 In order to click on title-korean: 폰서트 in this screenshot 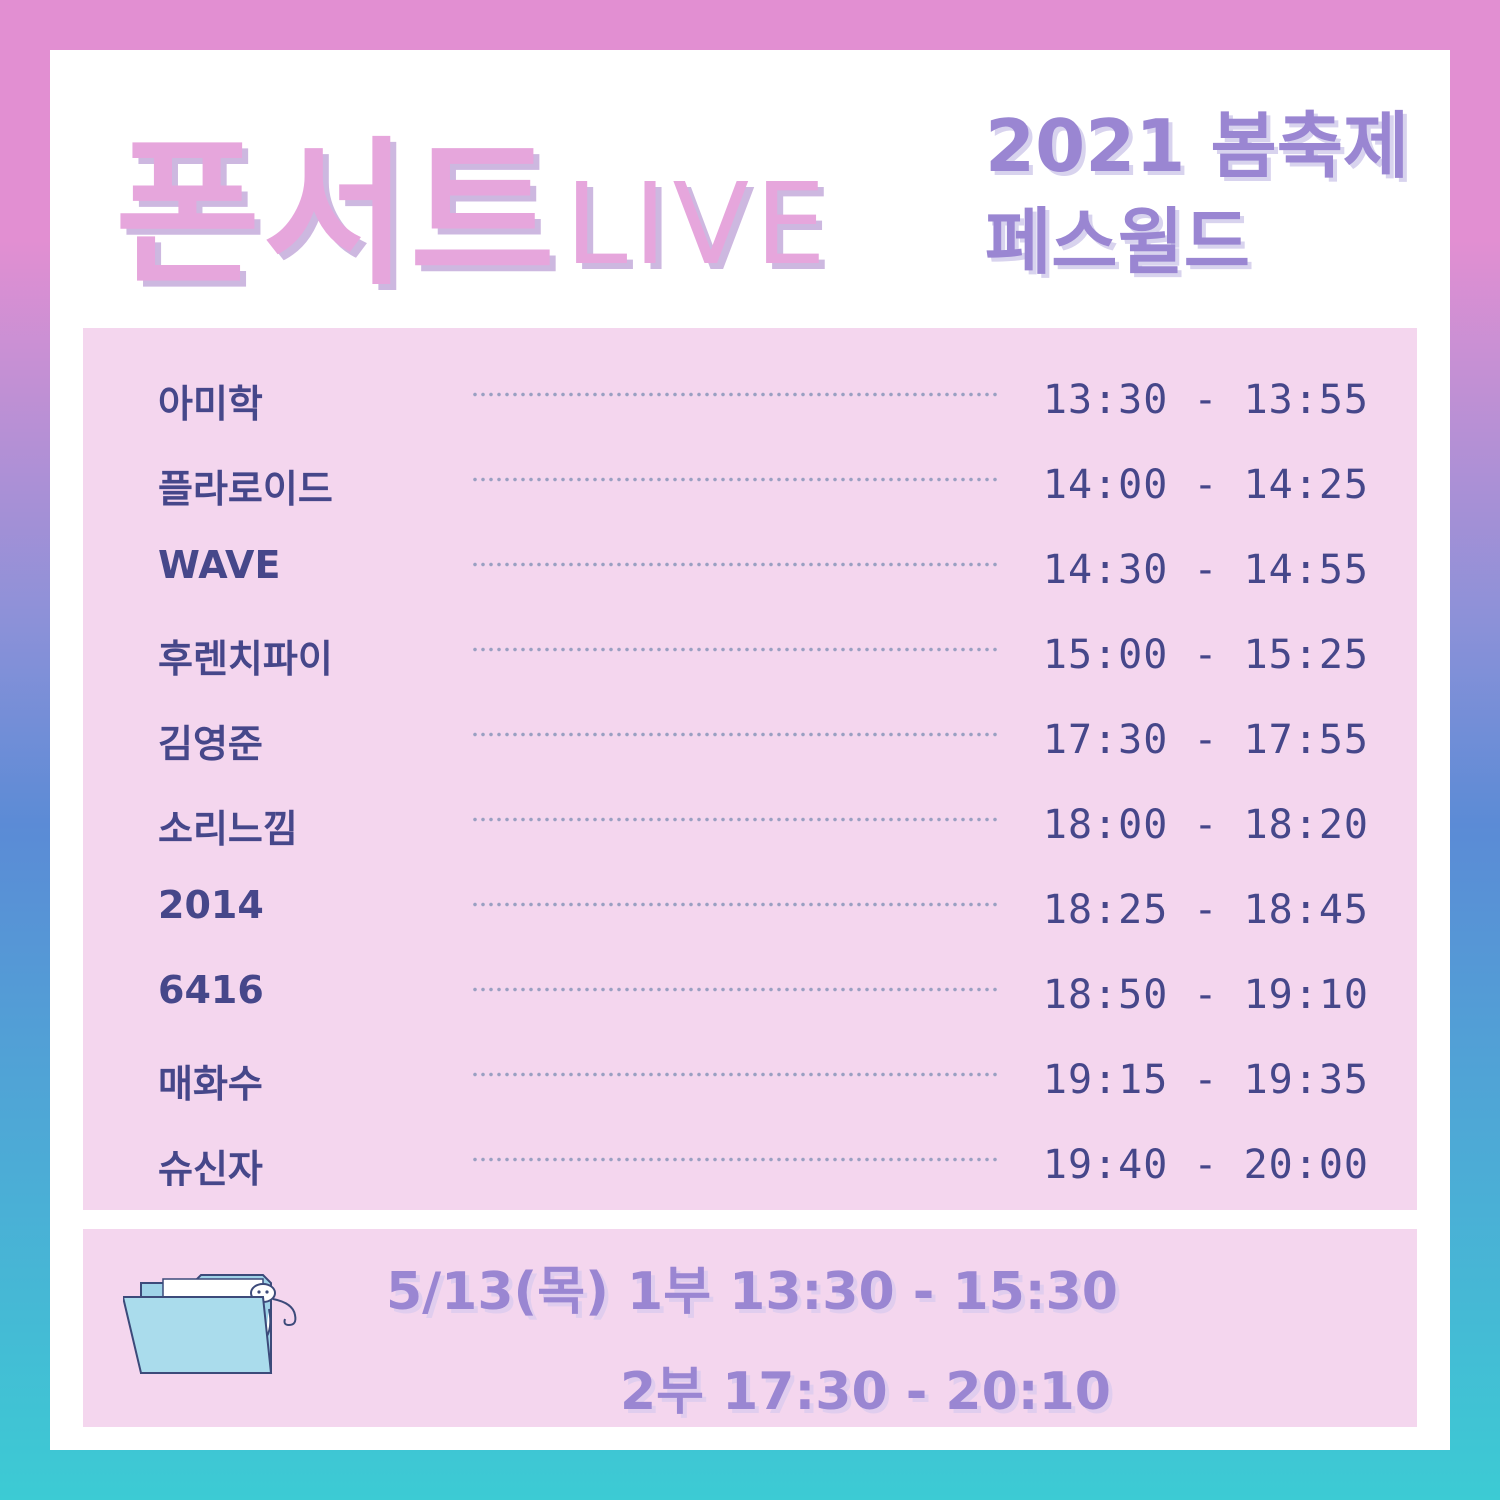, I will do `click(336, 215)`.